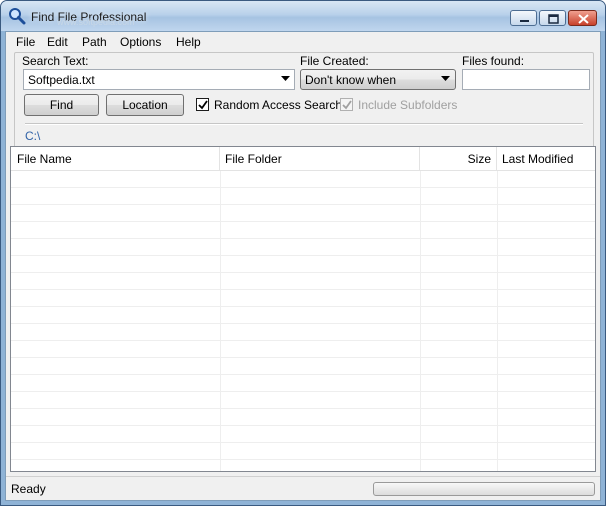  Describe the element at coordinates (57, 42) in the screenshot. I see `menu-edit: Edit` at that location.